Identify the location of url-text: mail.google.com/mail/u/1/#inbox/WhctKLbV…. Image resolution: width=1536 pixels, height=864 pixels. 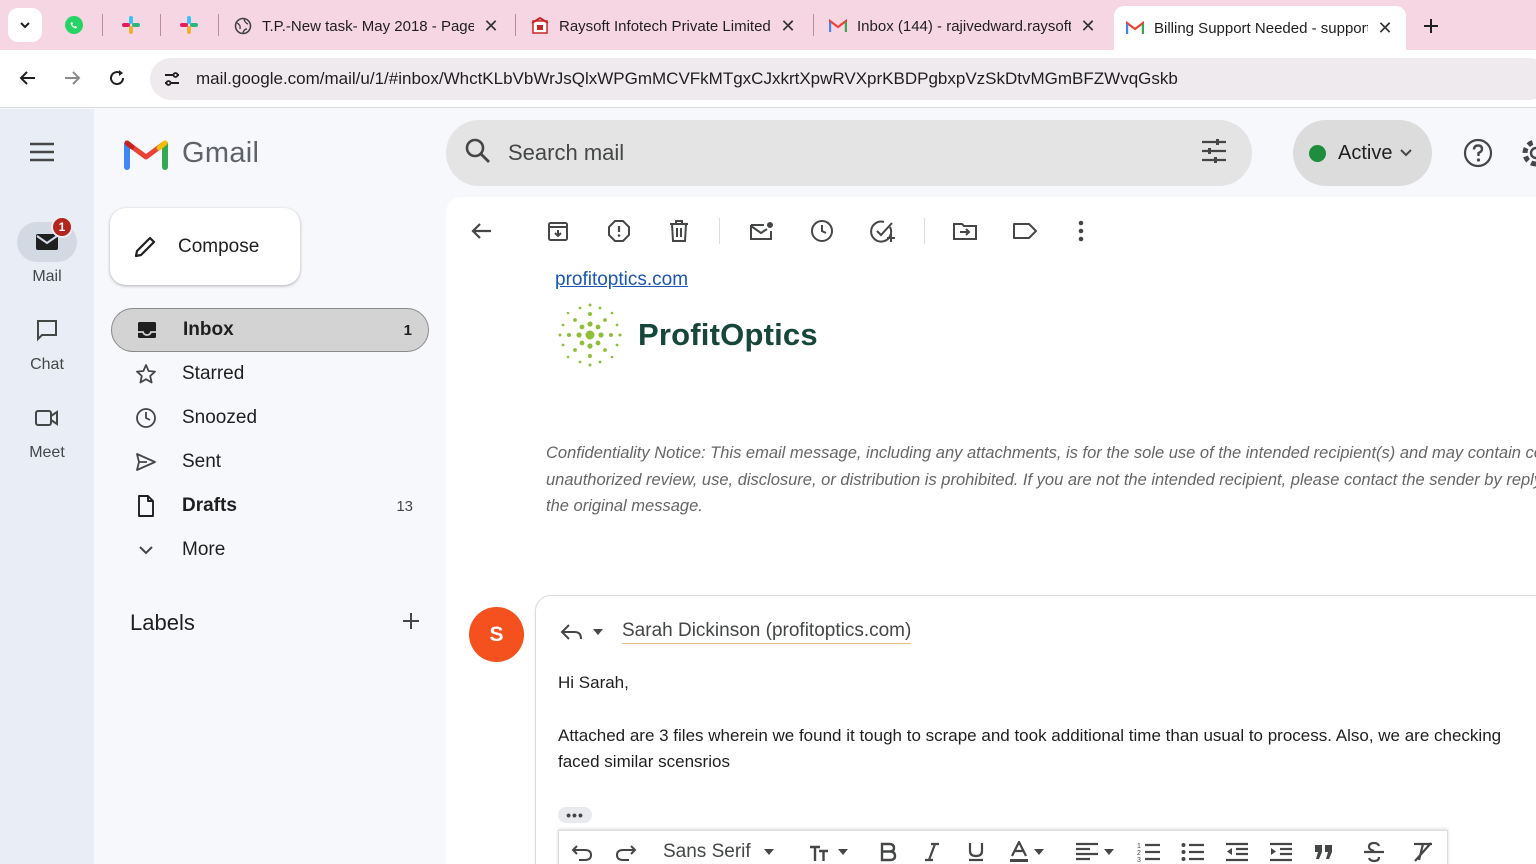
(687, 78).